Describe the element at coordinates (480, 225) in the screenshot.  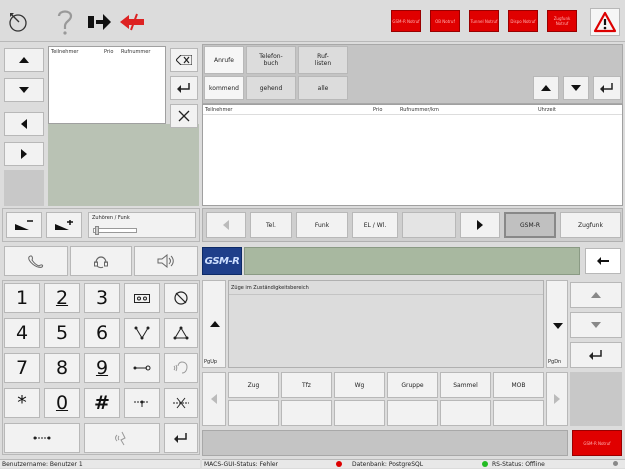
I see `filter-right-button` at that location.